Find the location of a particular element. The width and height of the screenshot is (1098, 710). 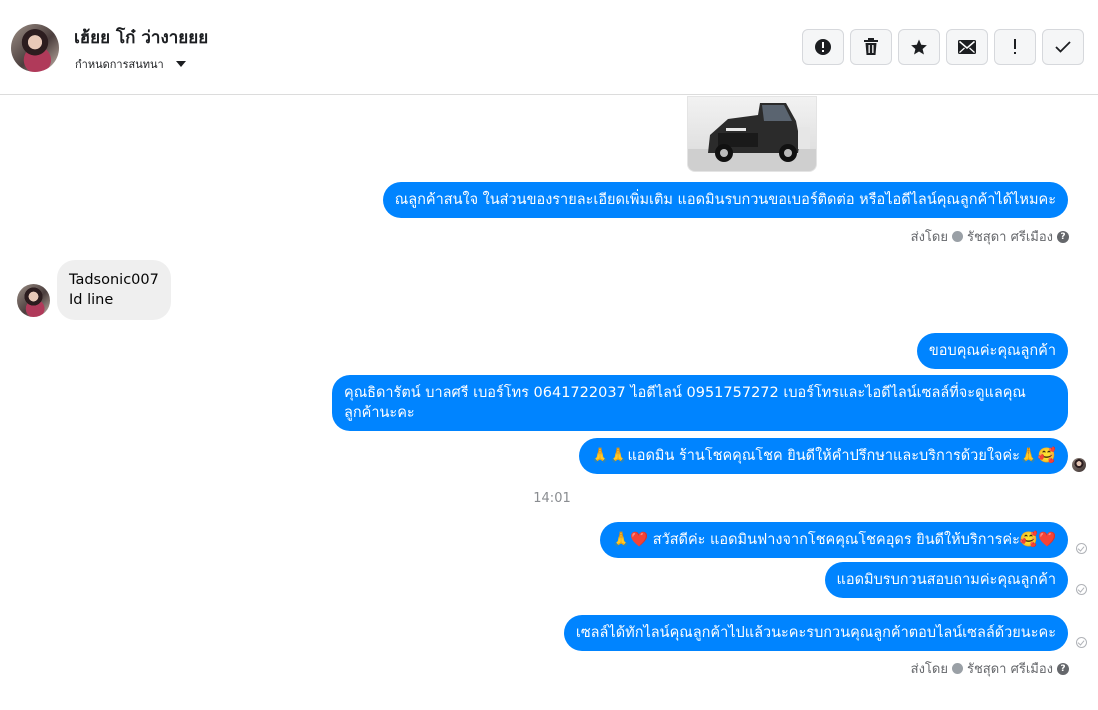

envelope-icon is located at coordinates (967, 47).